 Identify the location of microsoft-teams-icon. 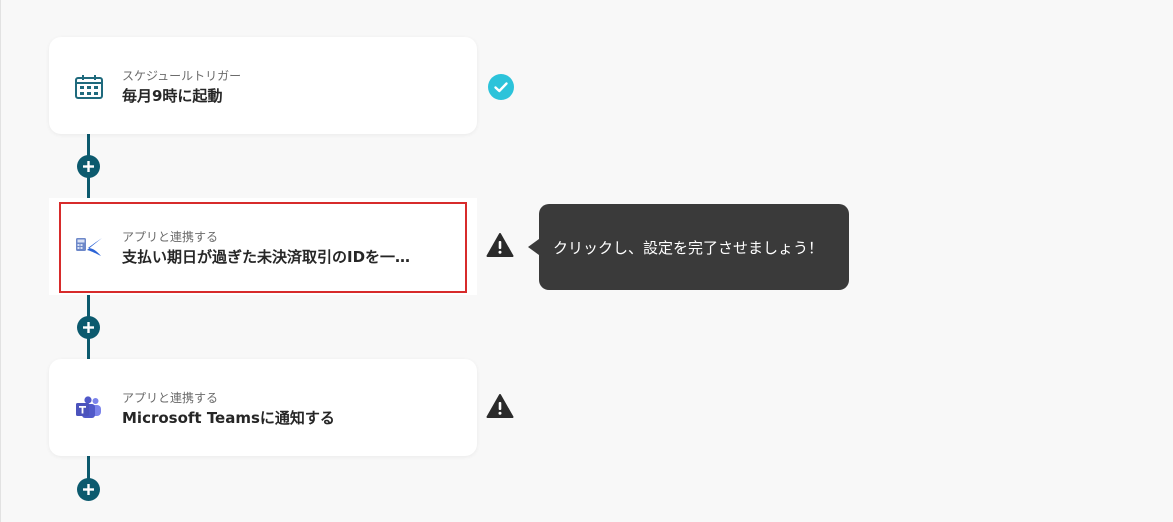
(89, 408).